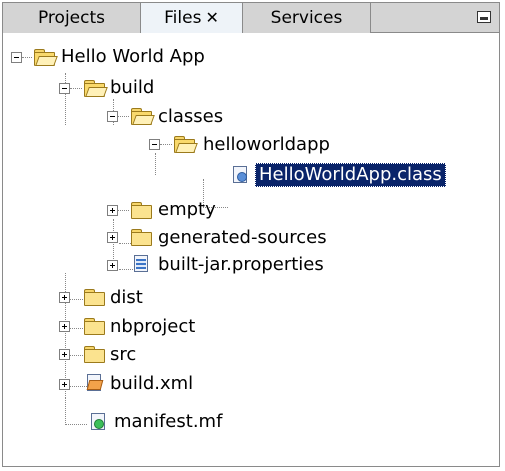  Describe the element at coordinates (211, 17) in the screenshot. I see `close-icon: ✕` at that location.